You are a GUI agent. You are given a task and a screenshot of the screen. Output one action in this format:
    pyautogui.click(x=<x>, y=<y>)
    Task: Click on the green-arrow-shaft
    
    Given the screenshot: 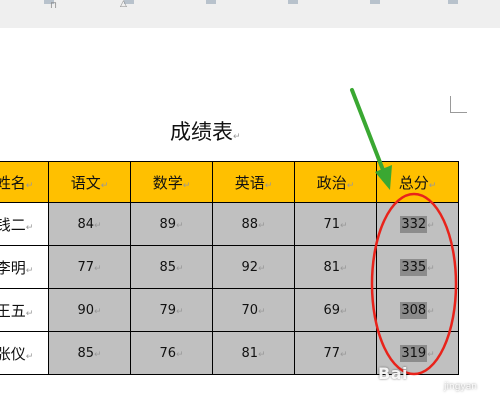 What is the action you would take?
    pyautogui.click(x=367, y=130)
    